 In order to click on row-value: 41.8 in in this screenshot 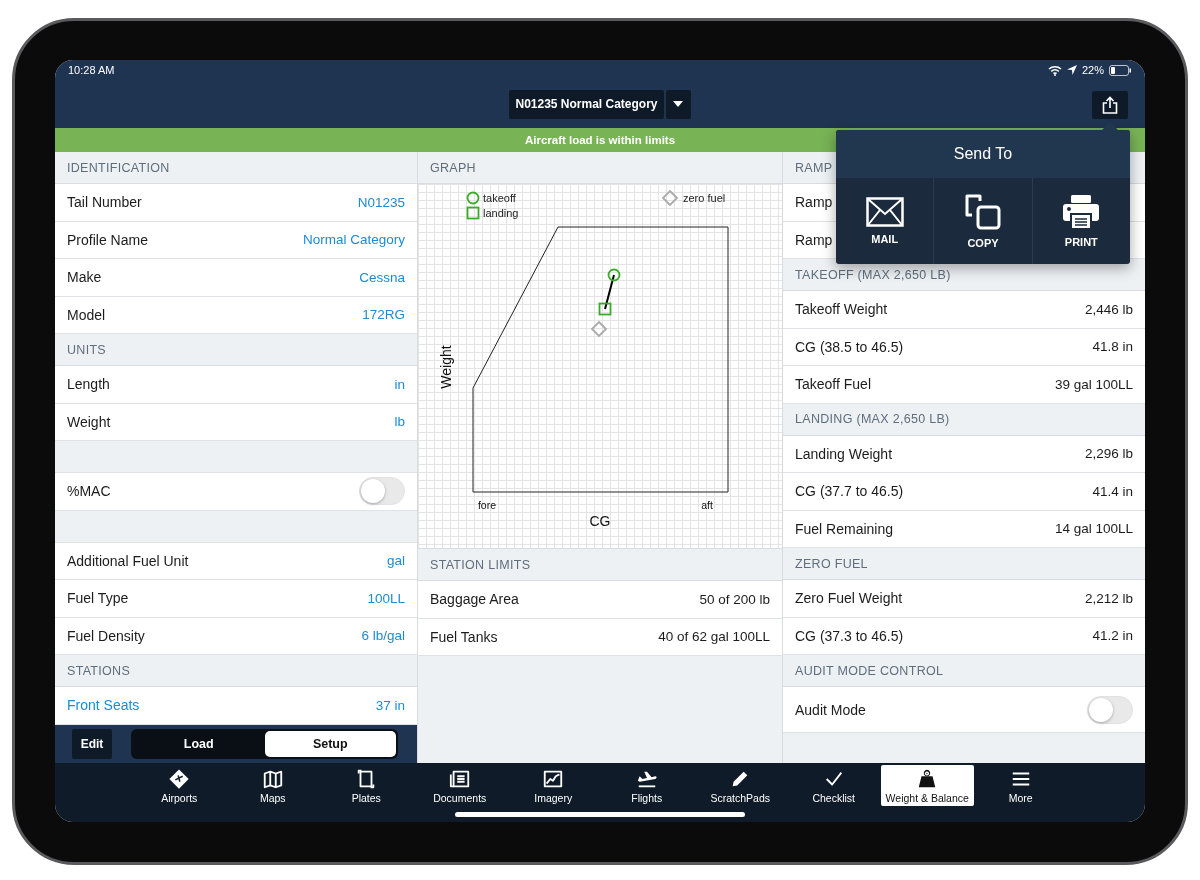, I will do `click(1112, 347)`.